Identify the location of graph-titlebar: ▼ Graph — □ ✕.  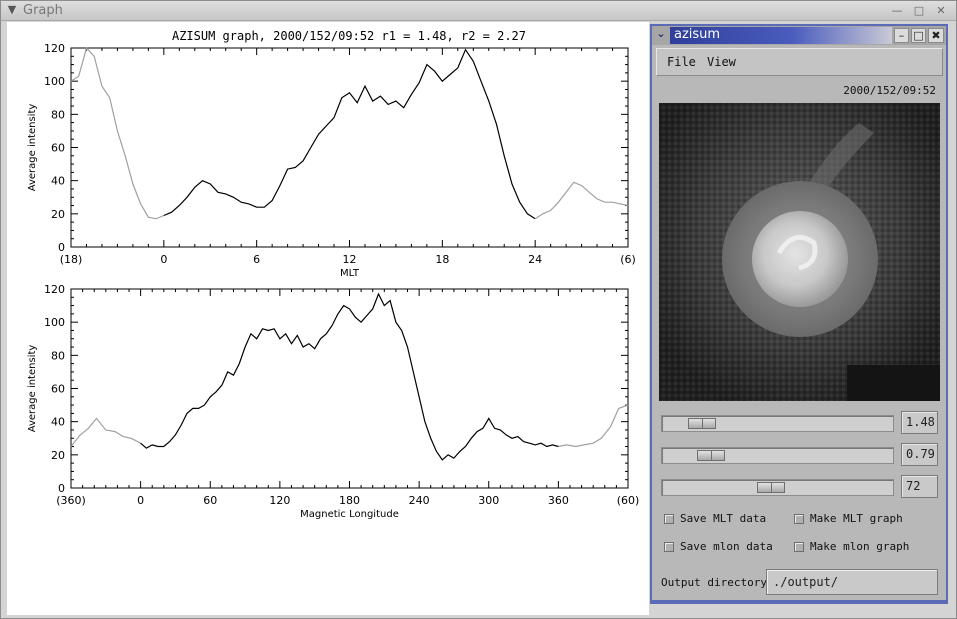
(478, 11).